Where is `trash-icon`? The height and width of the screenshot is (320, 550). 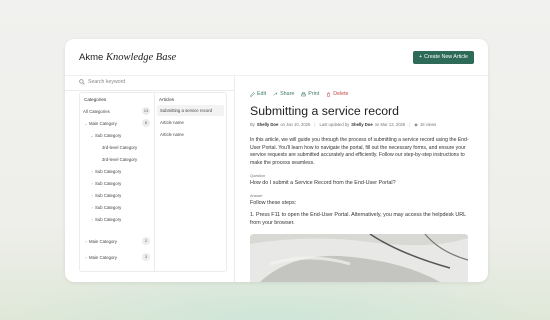 trash-icon is located at coordinates (329, 94).